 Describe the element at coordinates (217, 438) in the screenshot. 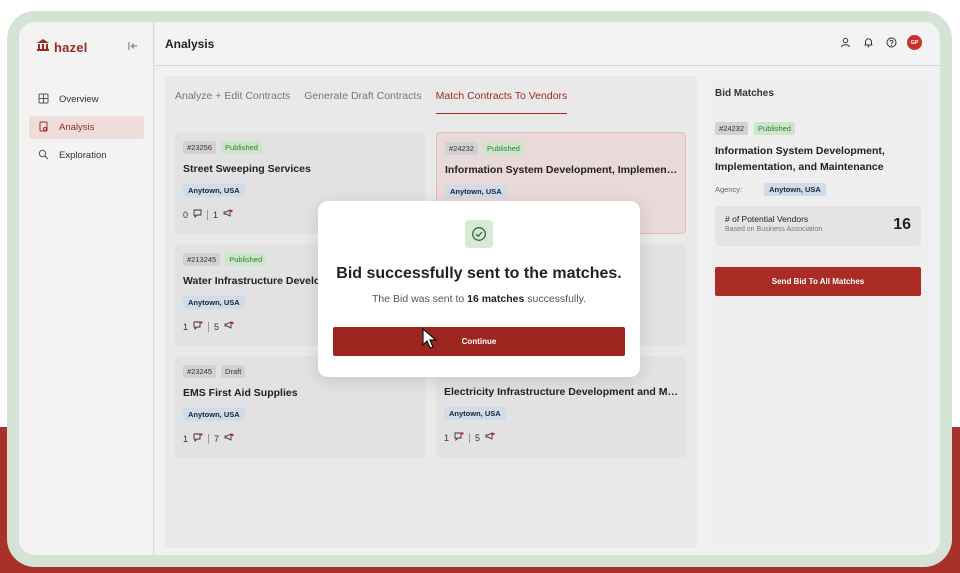

I see `flag-count: 7` at that location.